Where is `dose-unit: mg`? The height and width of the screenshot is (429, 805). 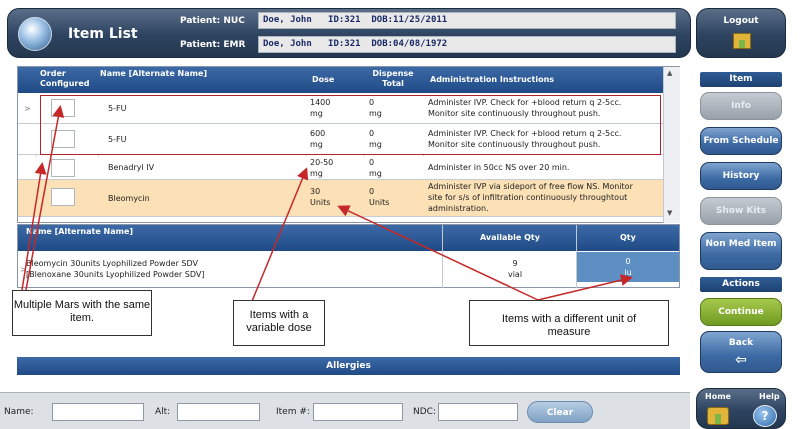
dose-unit: mg is located at coordinates (316, 173).